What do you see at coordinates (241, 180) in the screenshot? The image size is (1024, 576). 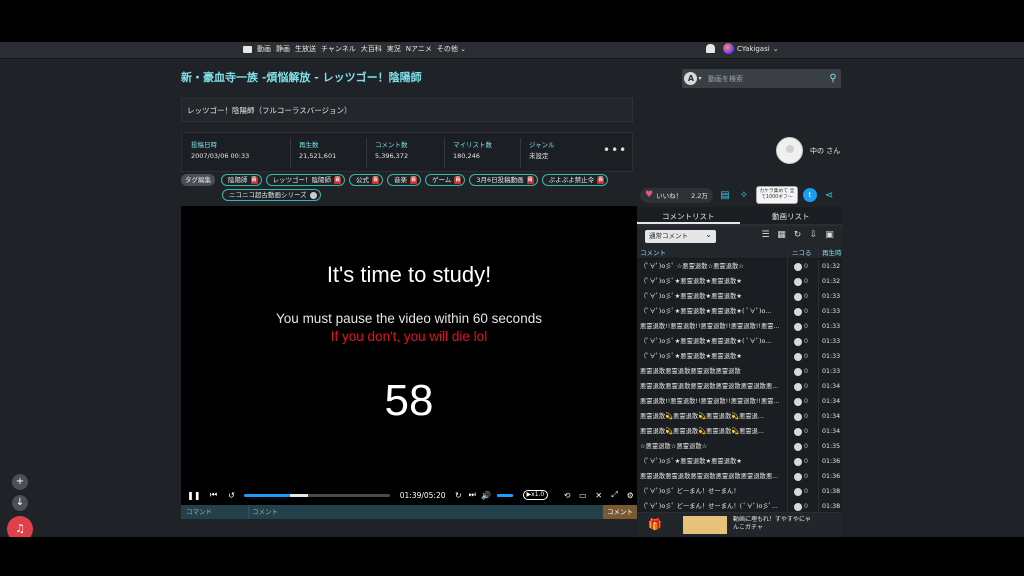 I see `tag: 陰陽師百` at bounding box center [241, 180].